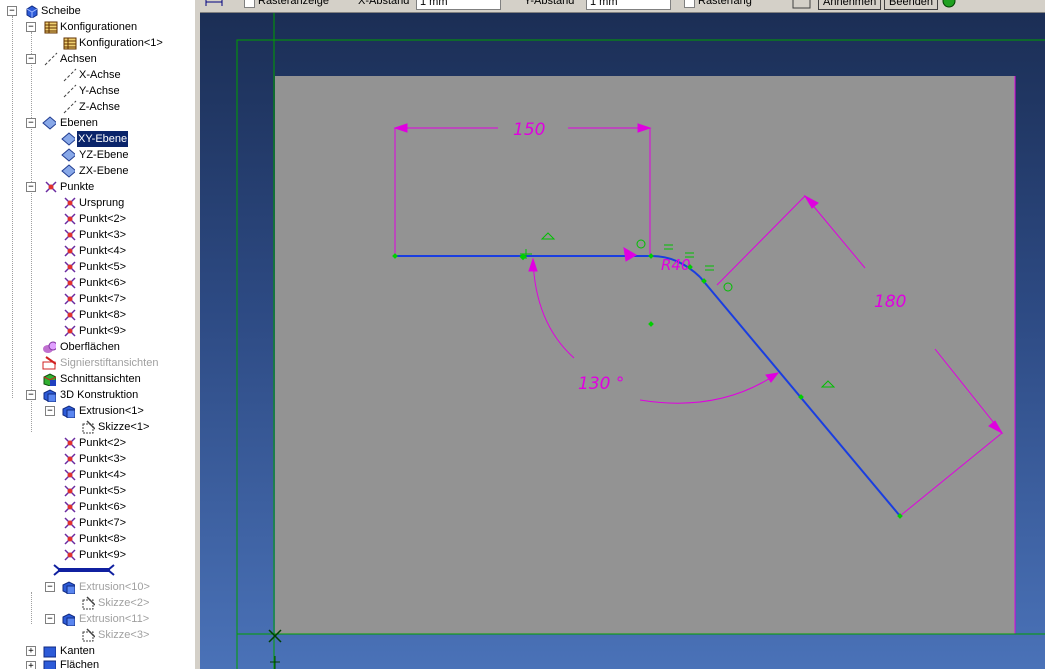  What do you see at coordinates (90, 347) in the screenshot?
I see `tree-item-label: Oberflächen` at bounding box center [90, 347].